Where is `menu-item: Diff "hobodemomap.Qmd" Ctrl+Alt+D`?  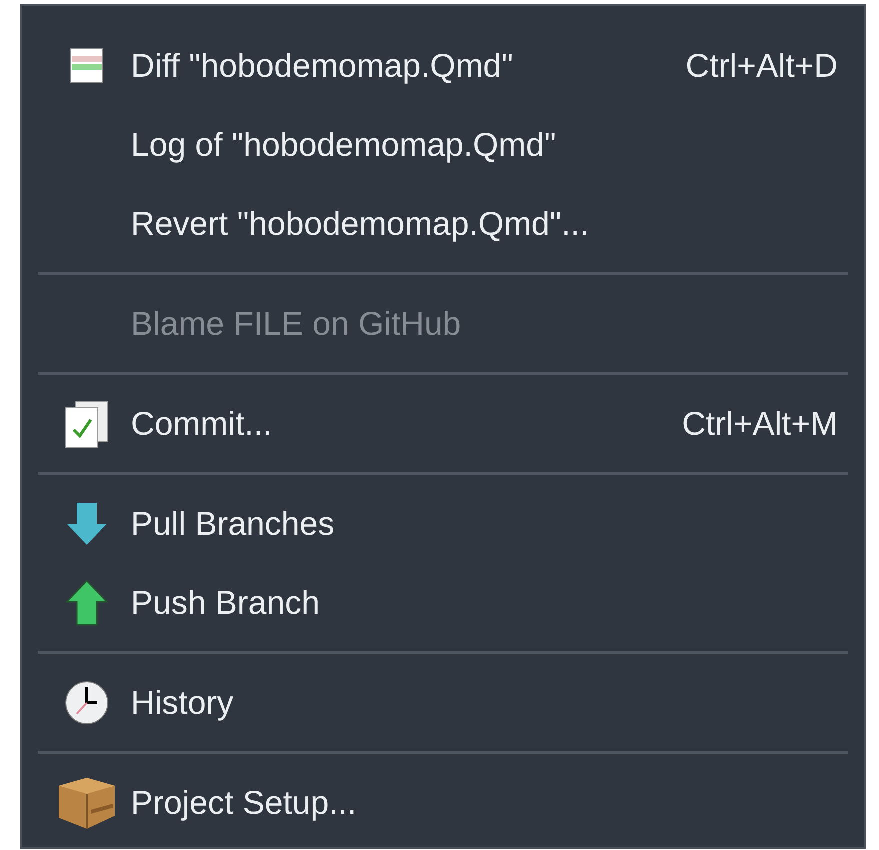 menu-item: Diff "hobodemomap.Qmd" Ctrl+Alt+D is located at coordinates (443, 65).